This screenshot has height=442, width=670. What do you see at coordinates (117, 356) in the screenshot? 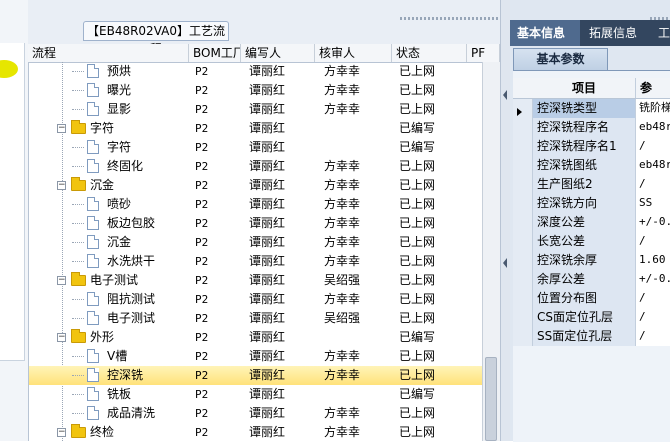
I see `tree-node-label: V槽` at bounding box center [117, 356].